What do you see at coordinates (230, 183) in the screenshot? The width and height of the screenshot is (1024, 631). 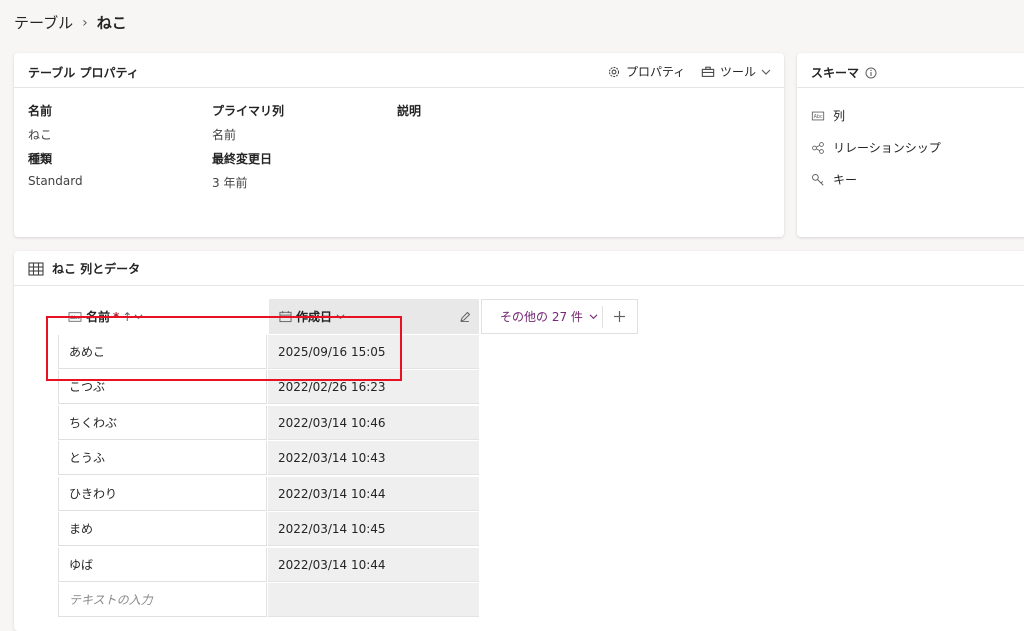 I see `modified-value: 3 年前` at bounding box center [230, 183].